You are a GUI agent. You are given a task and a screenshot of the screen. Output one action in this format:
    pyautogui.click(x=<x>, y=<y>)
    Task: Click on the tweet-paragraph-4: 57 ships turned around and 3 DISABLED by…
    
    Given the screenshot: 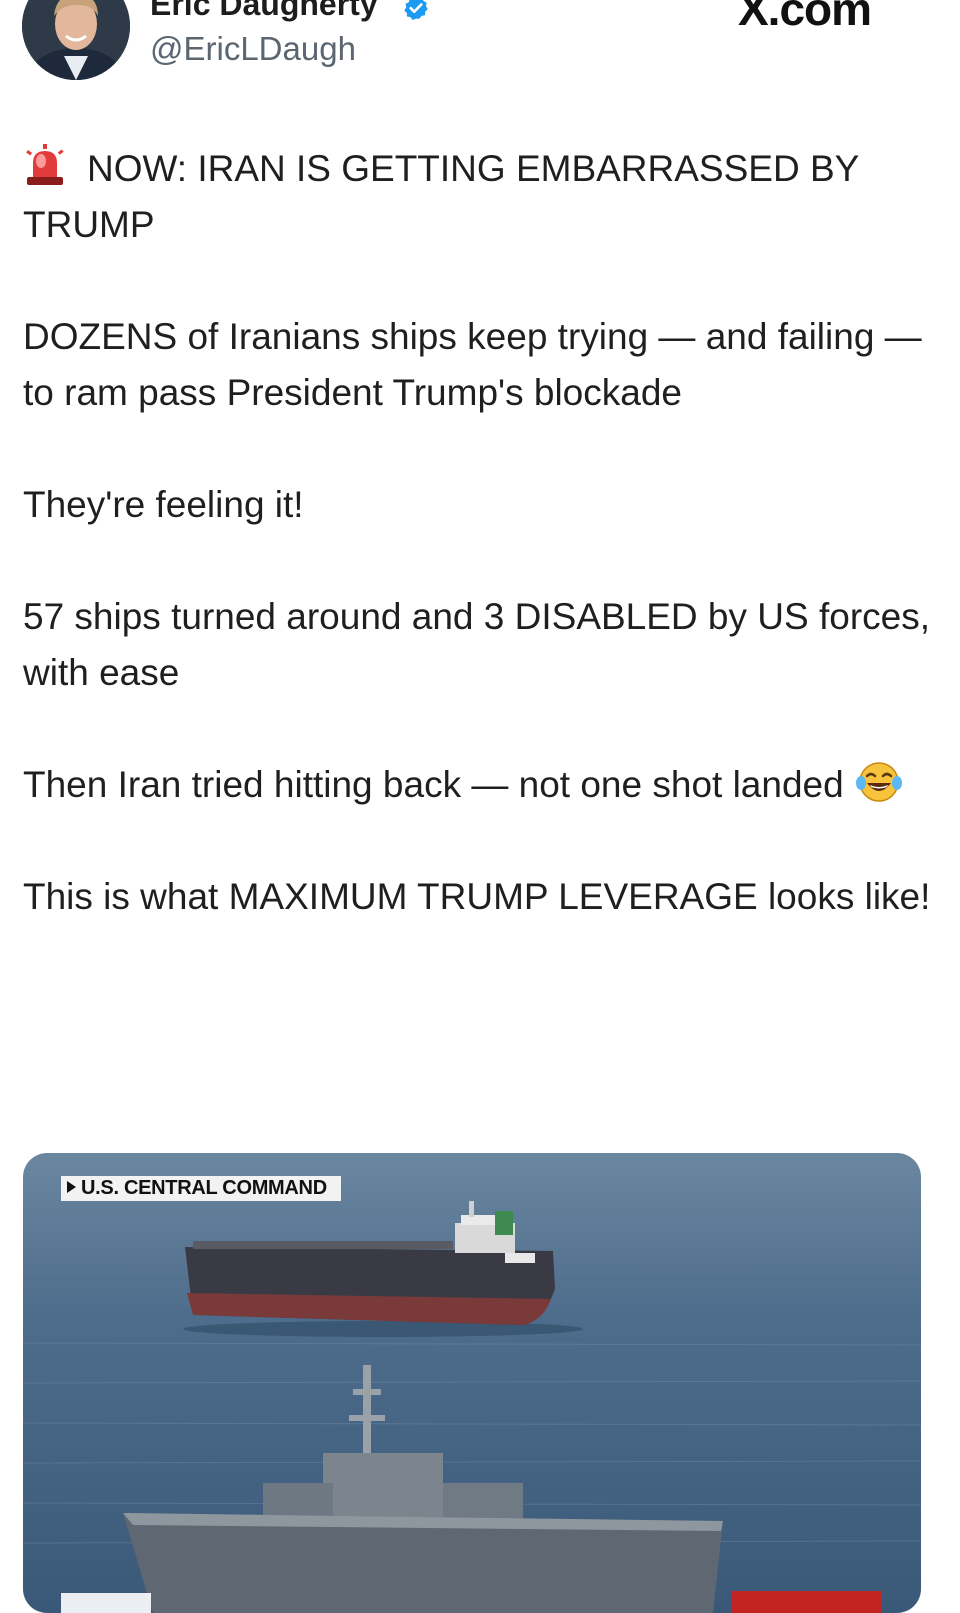 What is the action you would take?
    pyautogui.click(x=477, y=644)
    